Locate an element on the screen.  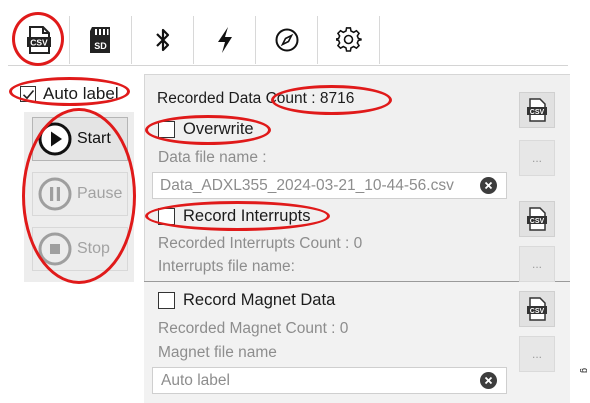
overwrite-checkbox: Overwrite is located at coordinates (206, 129).